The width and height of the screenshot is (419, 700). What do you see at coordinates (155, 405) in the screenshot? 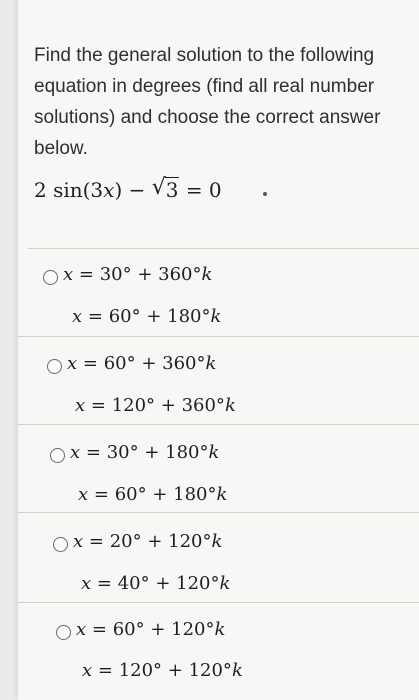
I see `option-line-2: x = 120° + 360°k` at bounding box center [155, 405].